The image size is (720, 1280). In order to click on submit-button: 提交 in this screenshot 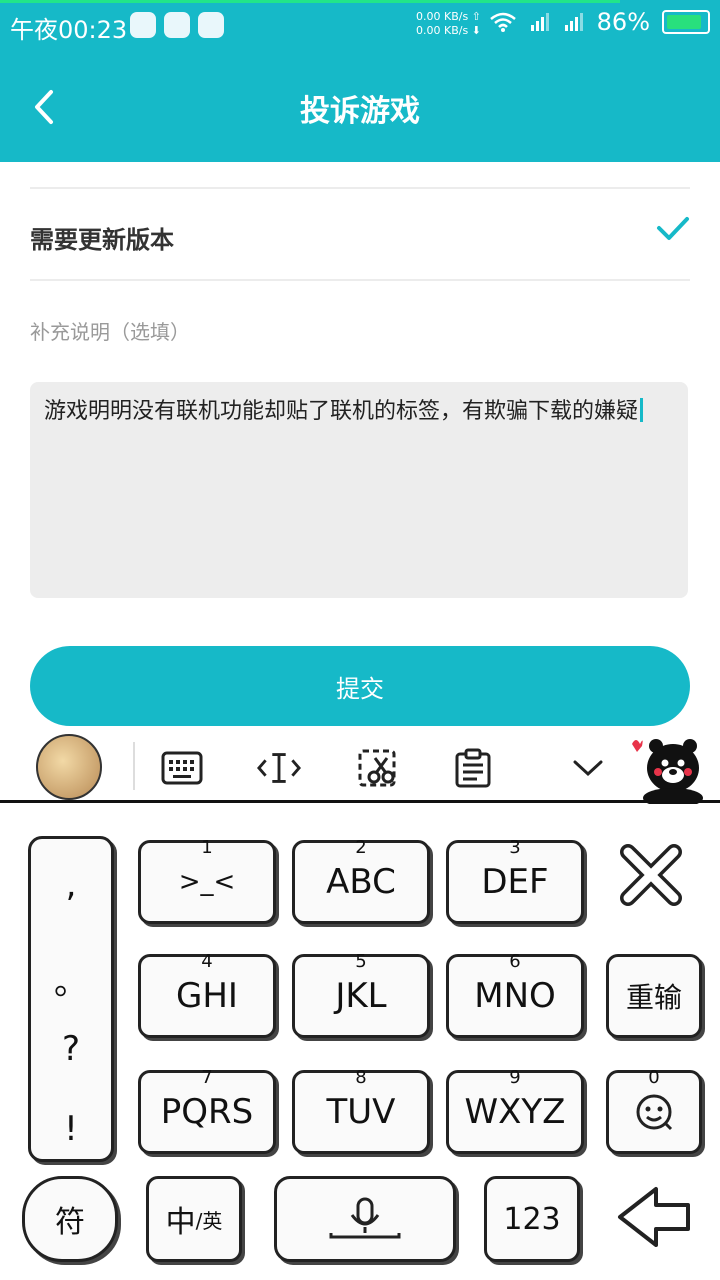, I will do `click(360, 686)`.